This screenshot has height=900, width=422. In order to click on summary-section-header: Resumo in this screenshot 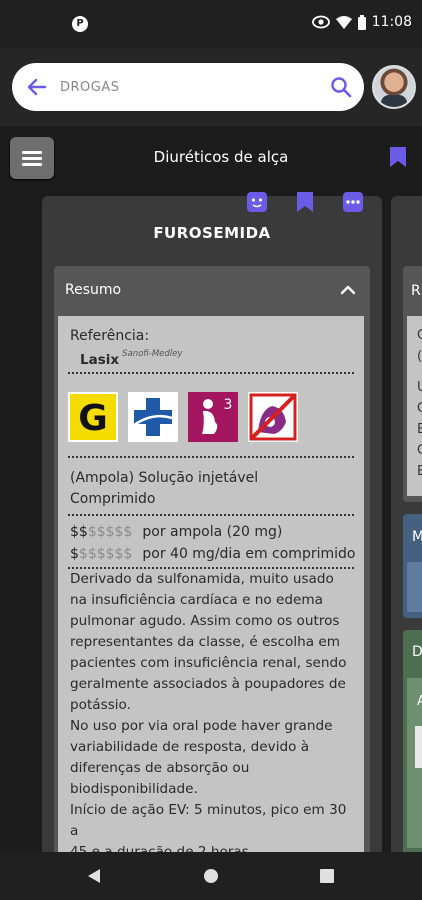, I will do `click(212, 291)`.